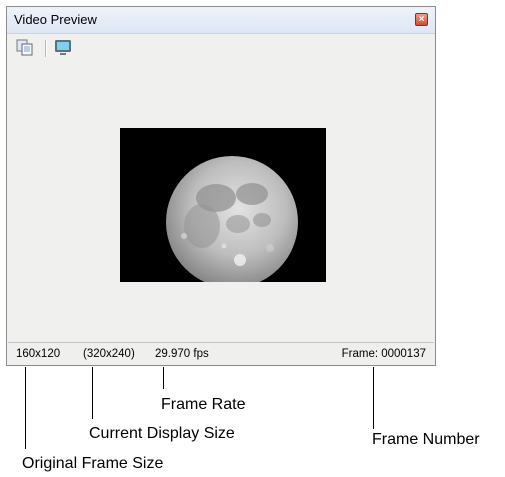  What do you see at coordinates (373, 398) in the screenshot?
I see `frame-number-leader` at bounding box center [373, 398].